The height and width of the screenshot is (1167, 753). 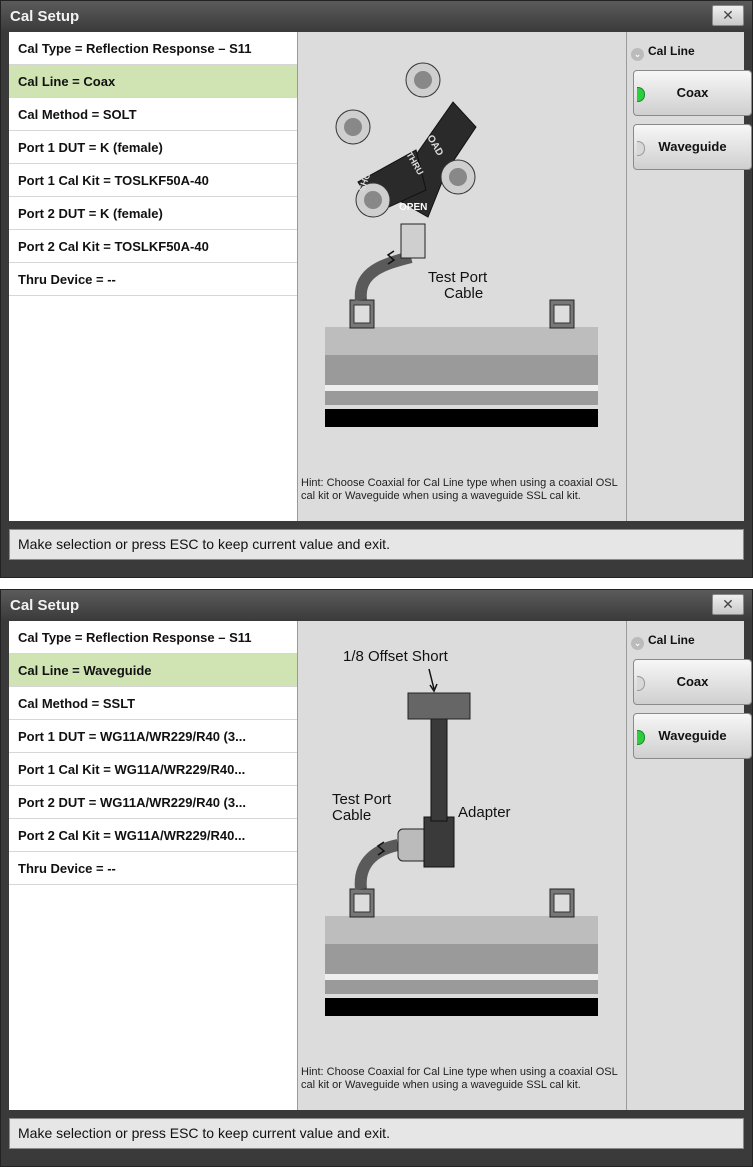 I want to click on waveguide-adapter, so click(x=426, y=792).